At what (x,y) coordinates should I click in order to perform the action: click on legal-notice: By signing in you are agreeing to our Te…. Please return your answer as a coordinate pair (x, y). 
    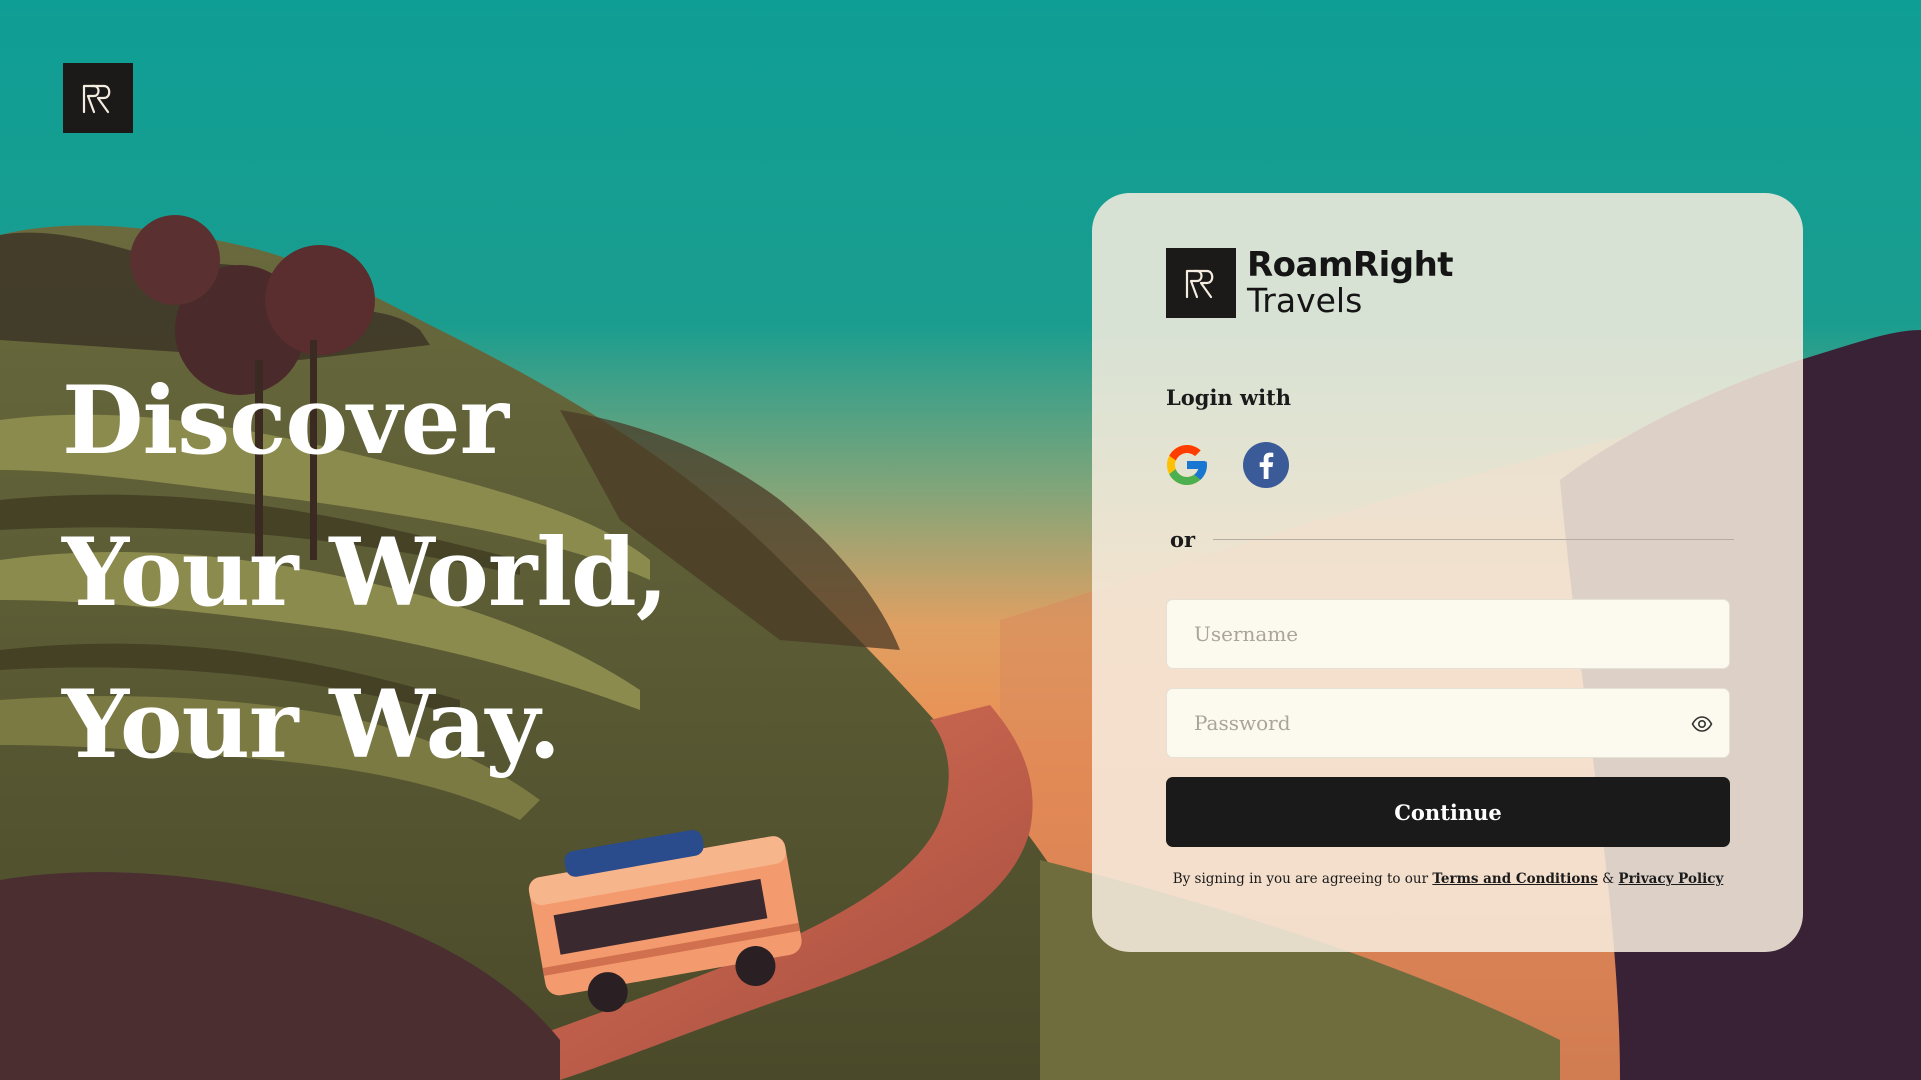
    Looking at the image, I should click on (1448, 879).